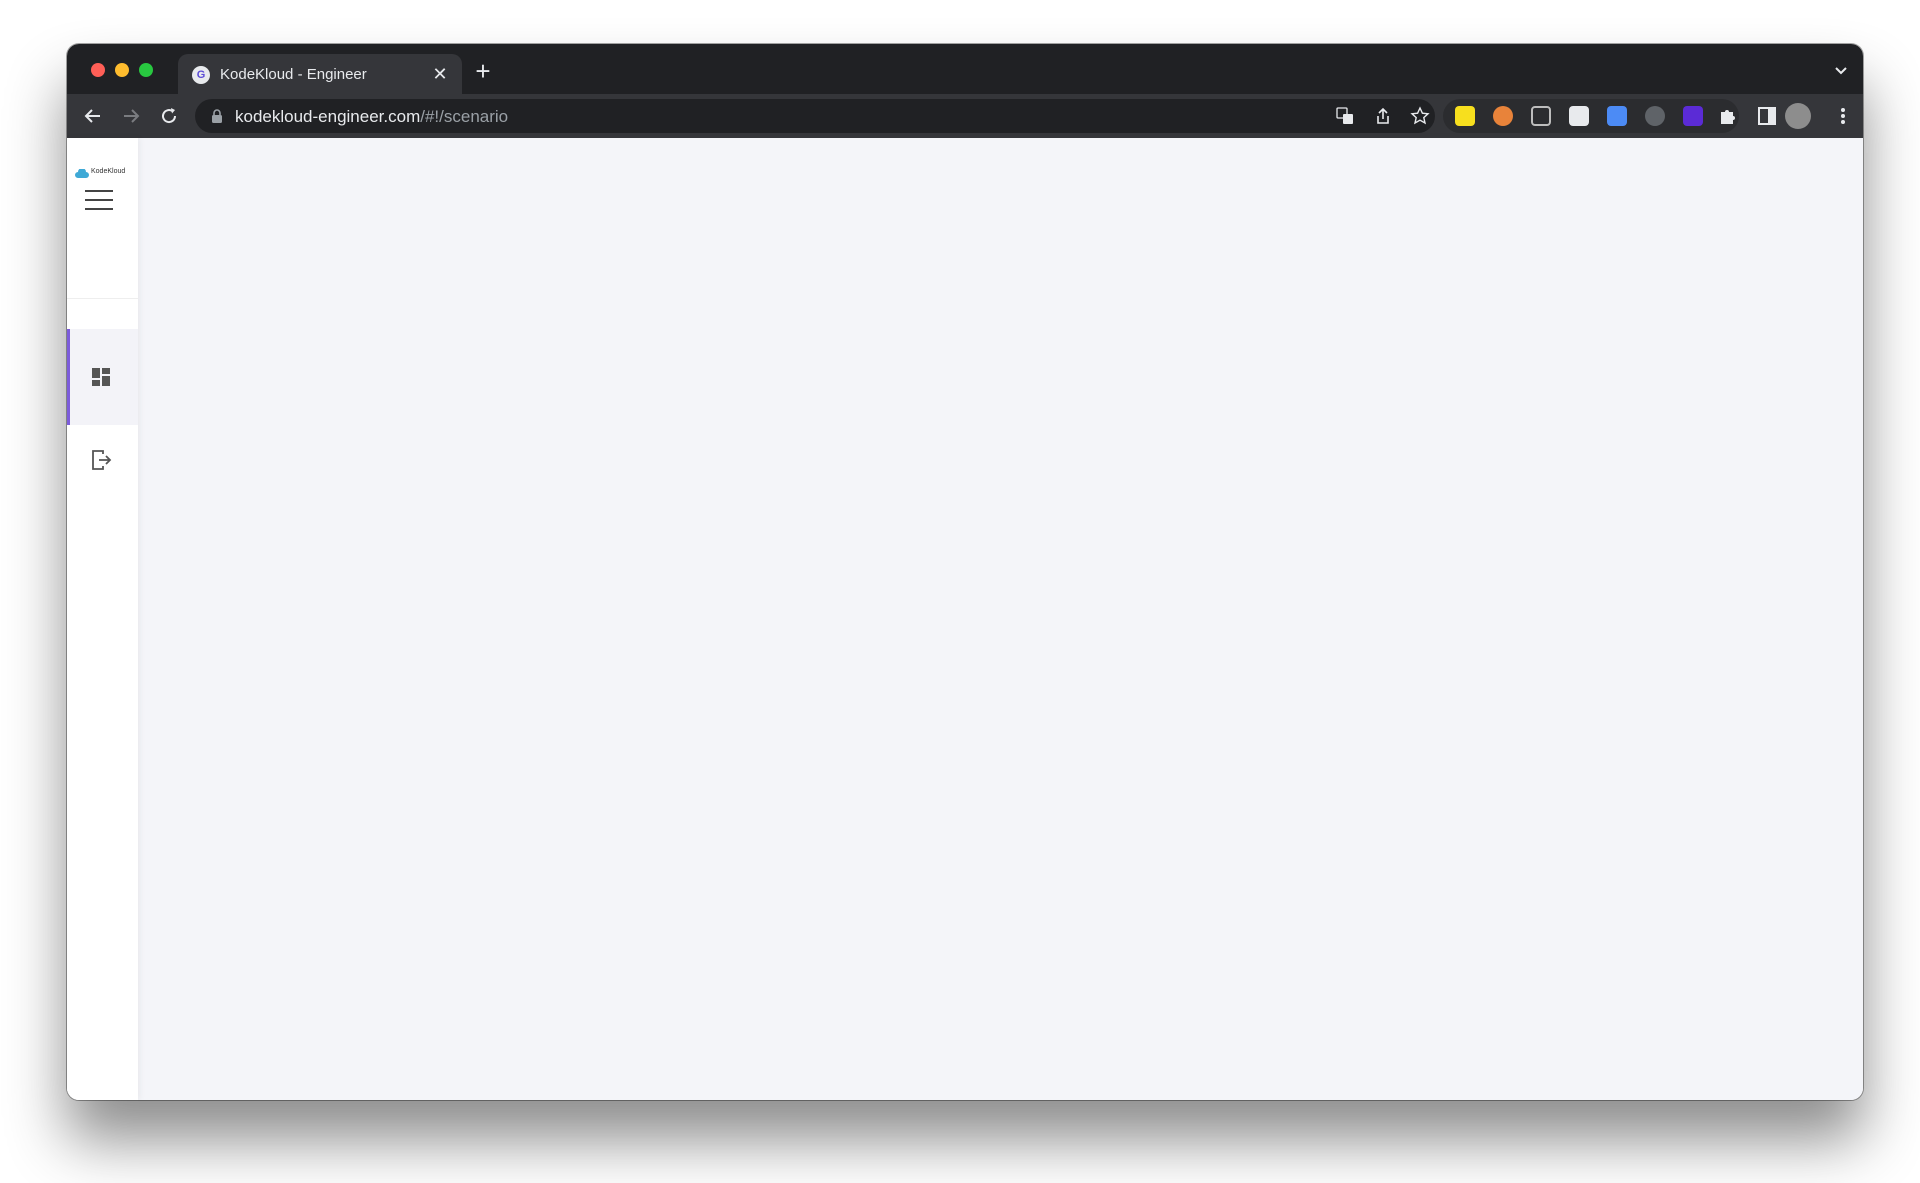  Describe the element at coordinates (1420, 116) in the screenshot. I see `bookmark-star-icon` at that location.